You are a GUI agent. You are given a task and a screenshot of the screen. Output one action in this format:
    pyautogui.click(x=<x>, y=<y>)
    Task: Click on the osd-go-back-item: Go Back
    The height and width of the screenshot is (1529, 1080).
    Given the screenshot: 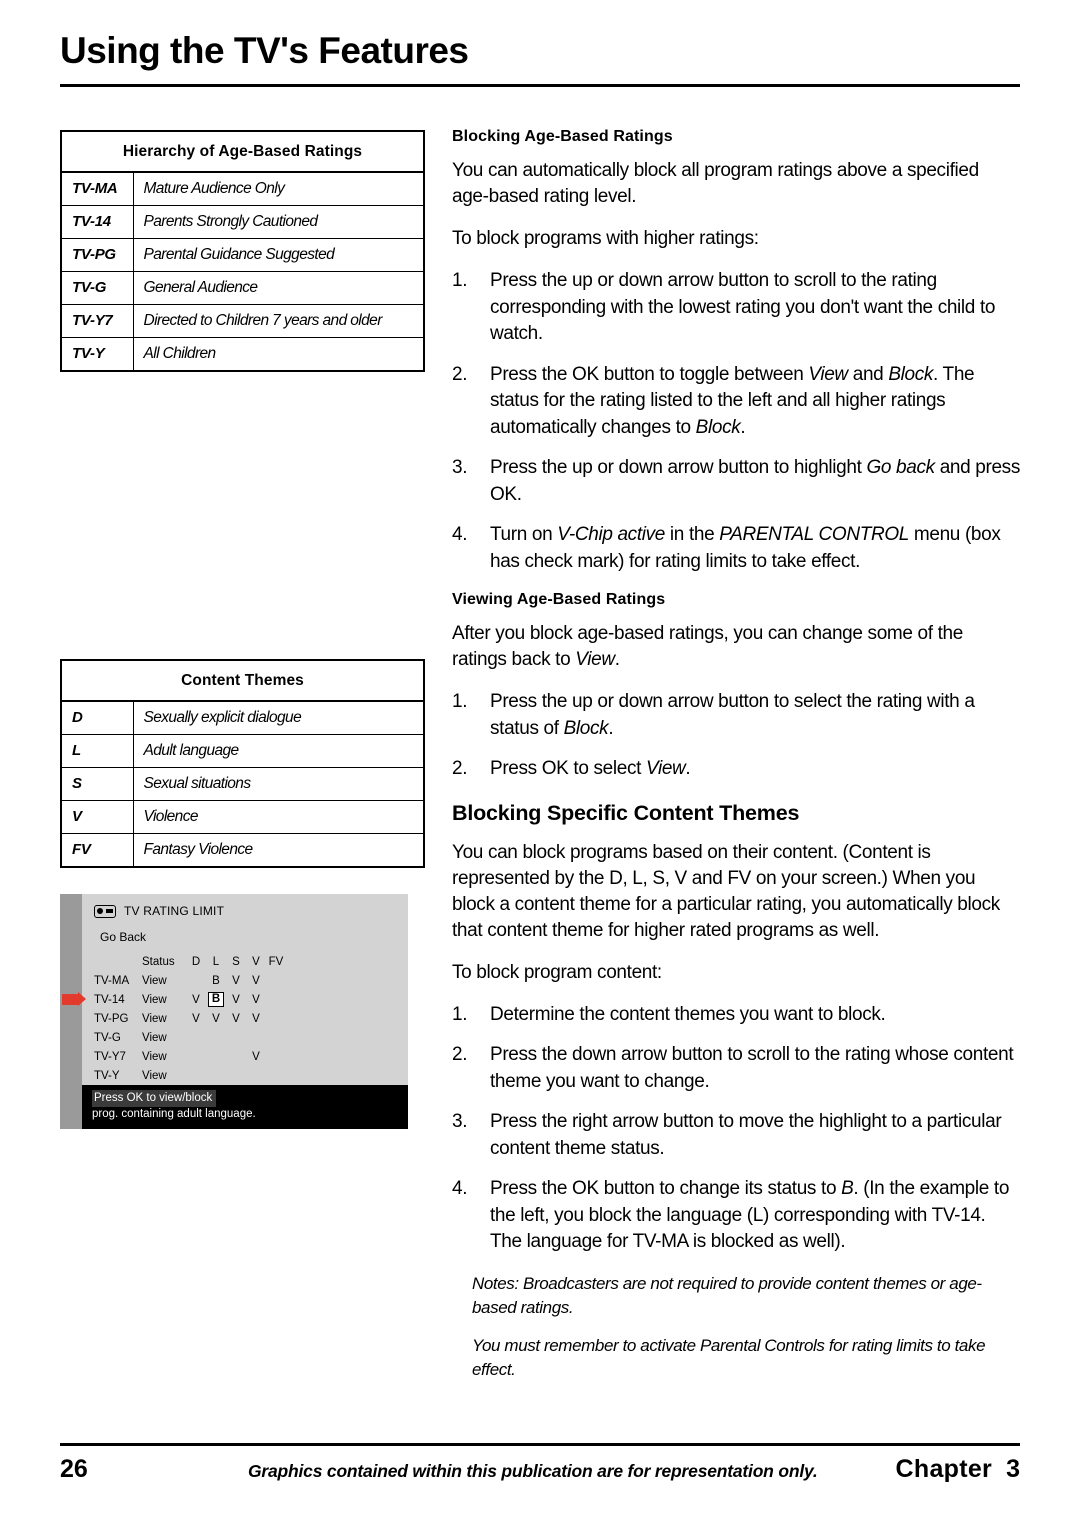 What is the action you would take?
    pyautogui.click(x=123, y=937)
    